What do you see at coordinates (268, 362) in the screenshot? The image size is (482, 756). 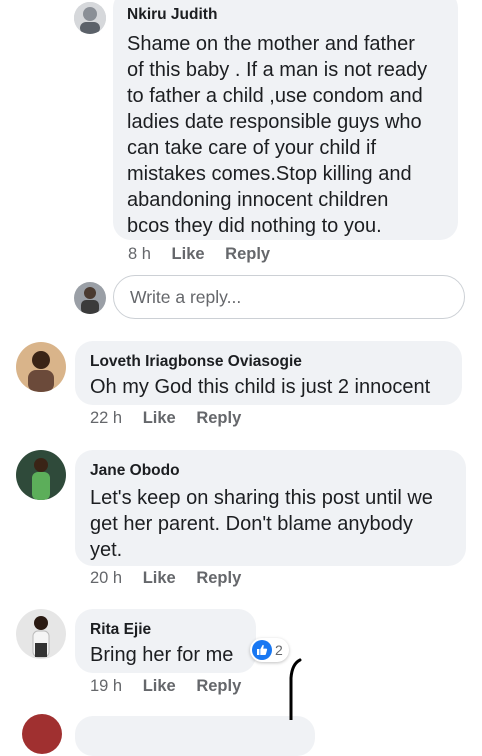 I see `comment-author: Loveth Iriagbonse Oviasogie` at bounding box center [268, 362].